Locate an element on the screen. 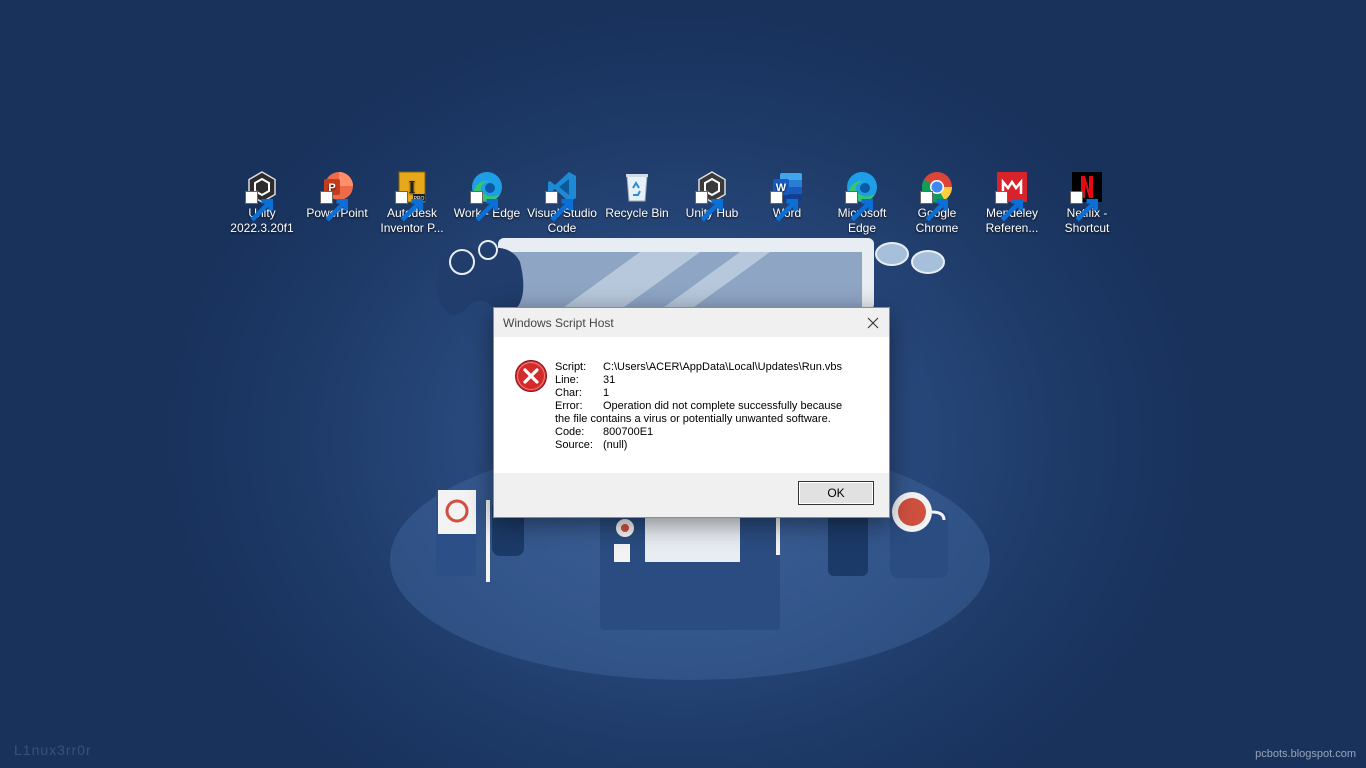 This screenshot has width=1366, height=768. watermark-right: pcbots.blogspot.com is located at coordinates (1305, 754).